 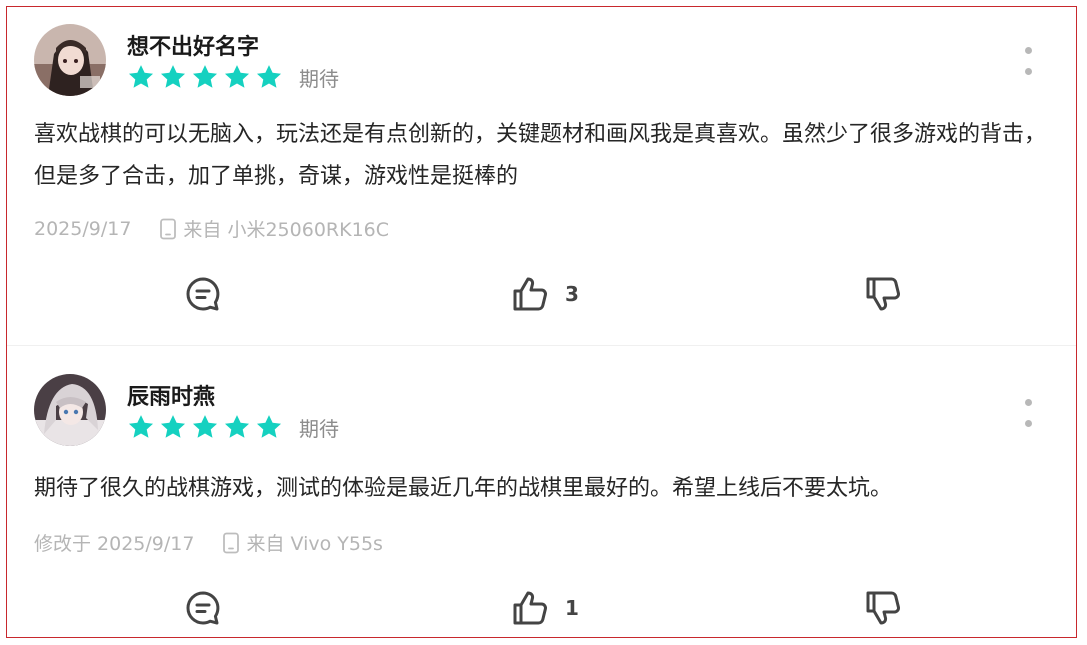 I want to click on review-date: 修改于 2025/9/17, so click(x=114, y=544).